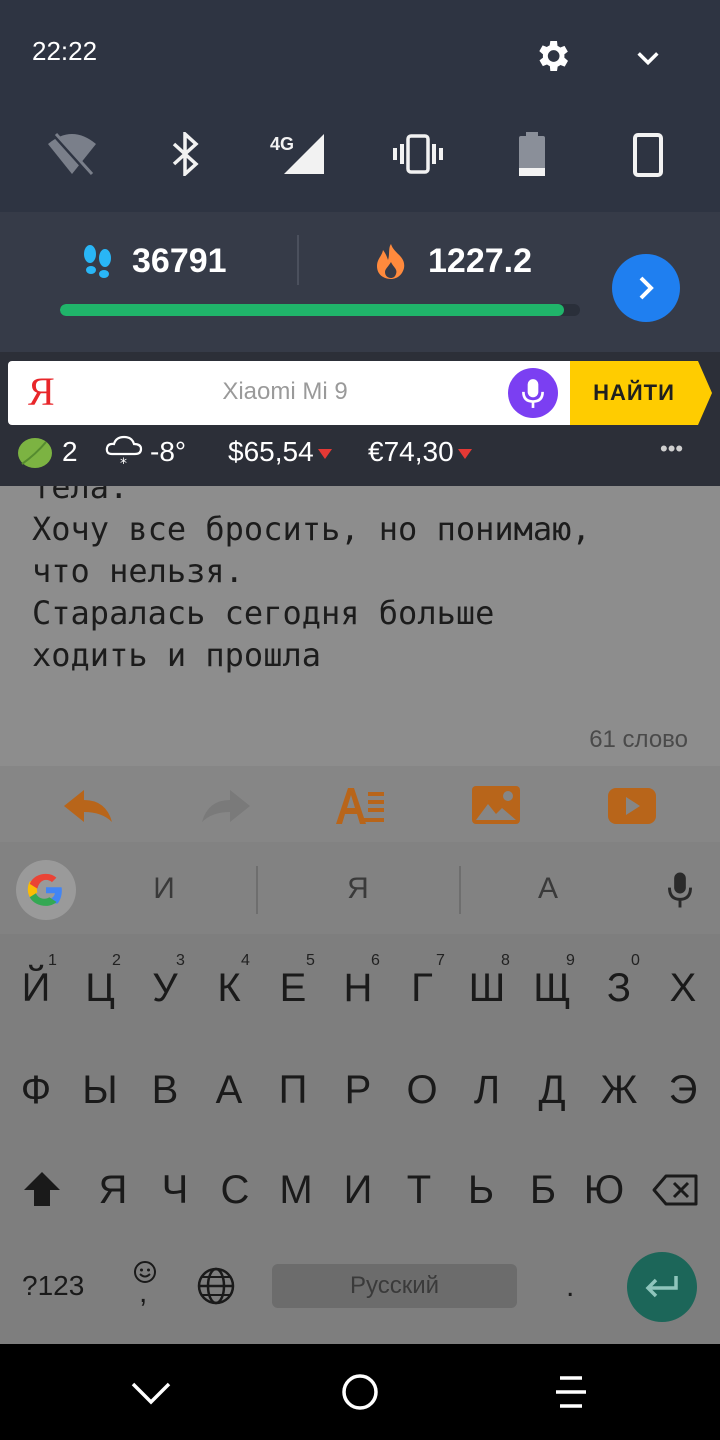 This screenshot has height=1440, width=720. I want to click on key-hint-2: 2, so click(116, 960).